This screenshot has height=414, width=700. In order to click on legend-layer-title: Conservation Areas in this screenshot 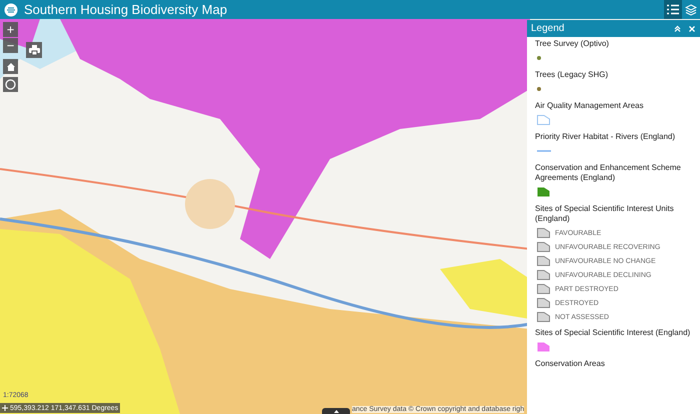, I will do `click(570, 364)`.